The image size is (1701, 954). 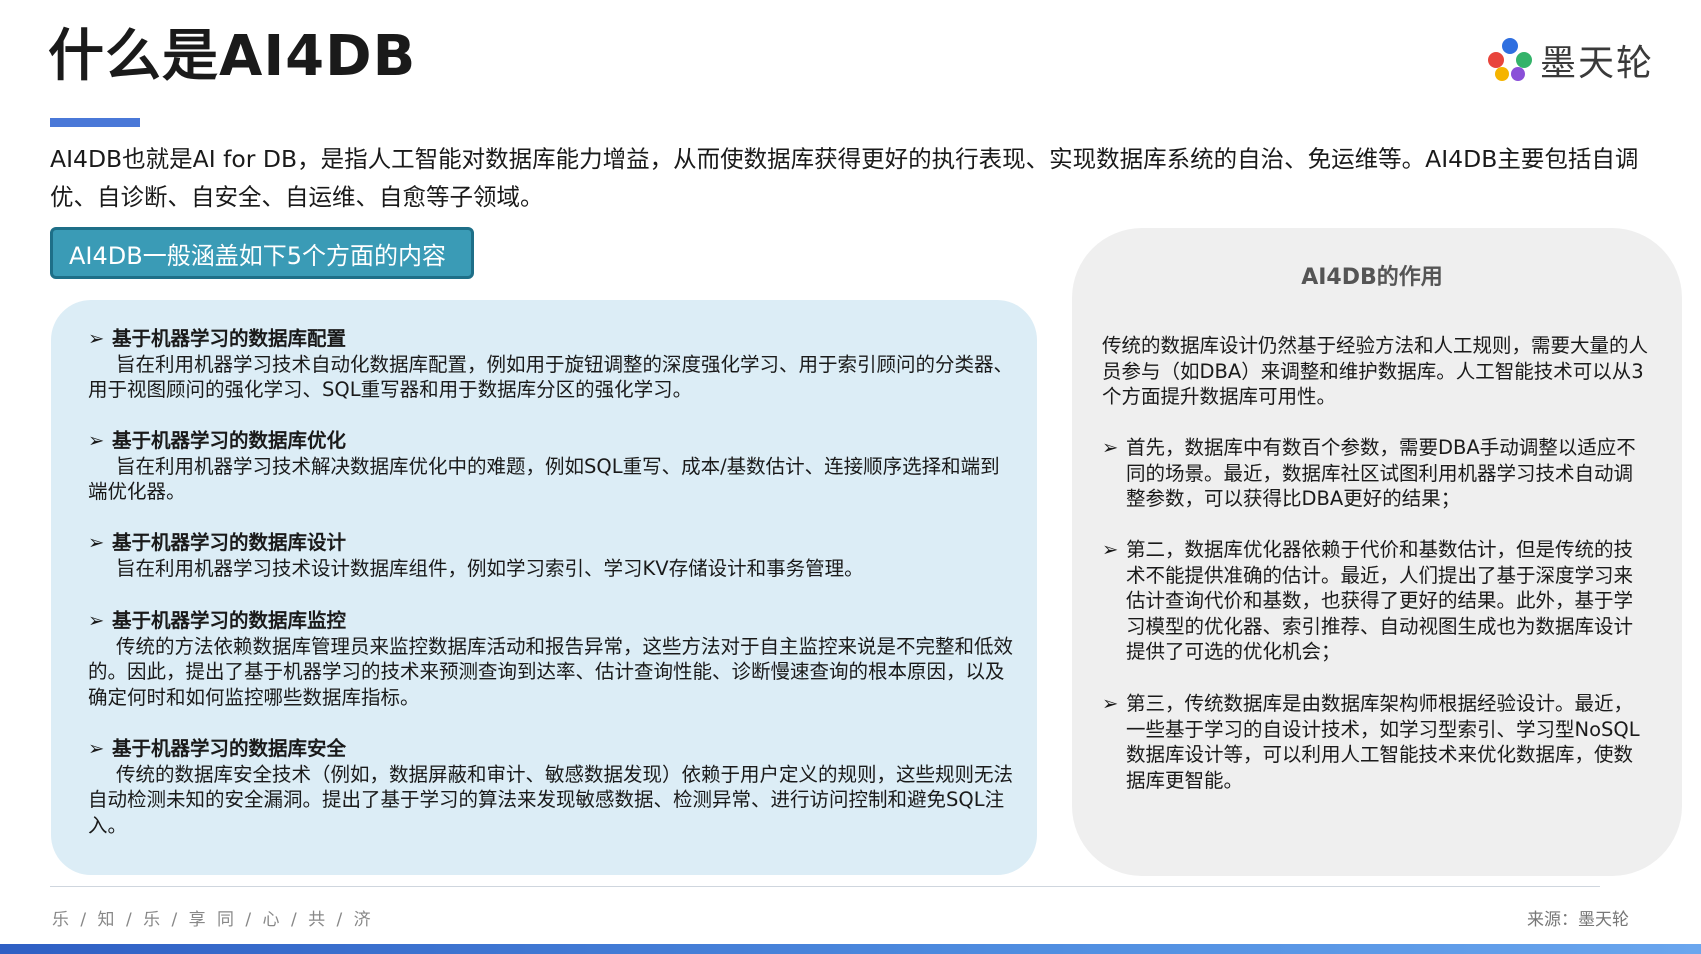 I want to click on logo: 墨天轮, so click(x=1569, y=60).